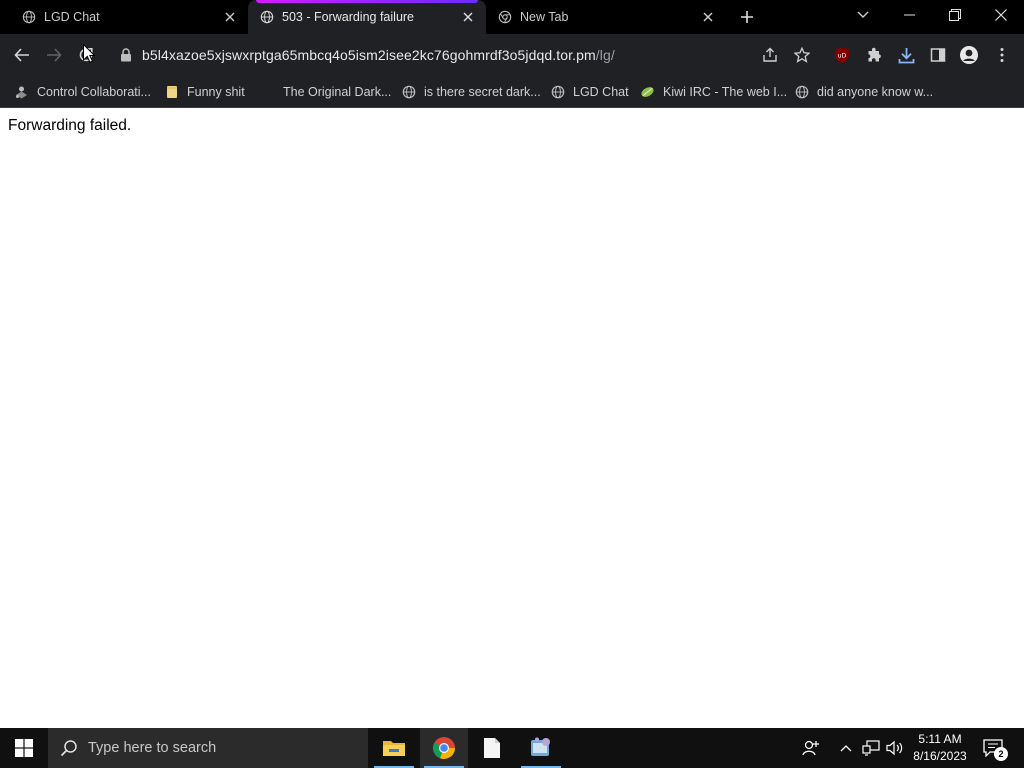 The height and width of the screenshot is (768, 1024). What do you see at coordinates (606, 17) in the screenshot?
I see `tab-new-tab: New Tab` at bounding box center [606, 17].